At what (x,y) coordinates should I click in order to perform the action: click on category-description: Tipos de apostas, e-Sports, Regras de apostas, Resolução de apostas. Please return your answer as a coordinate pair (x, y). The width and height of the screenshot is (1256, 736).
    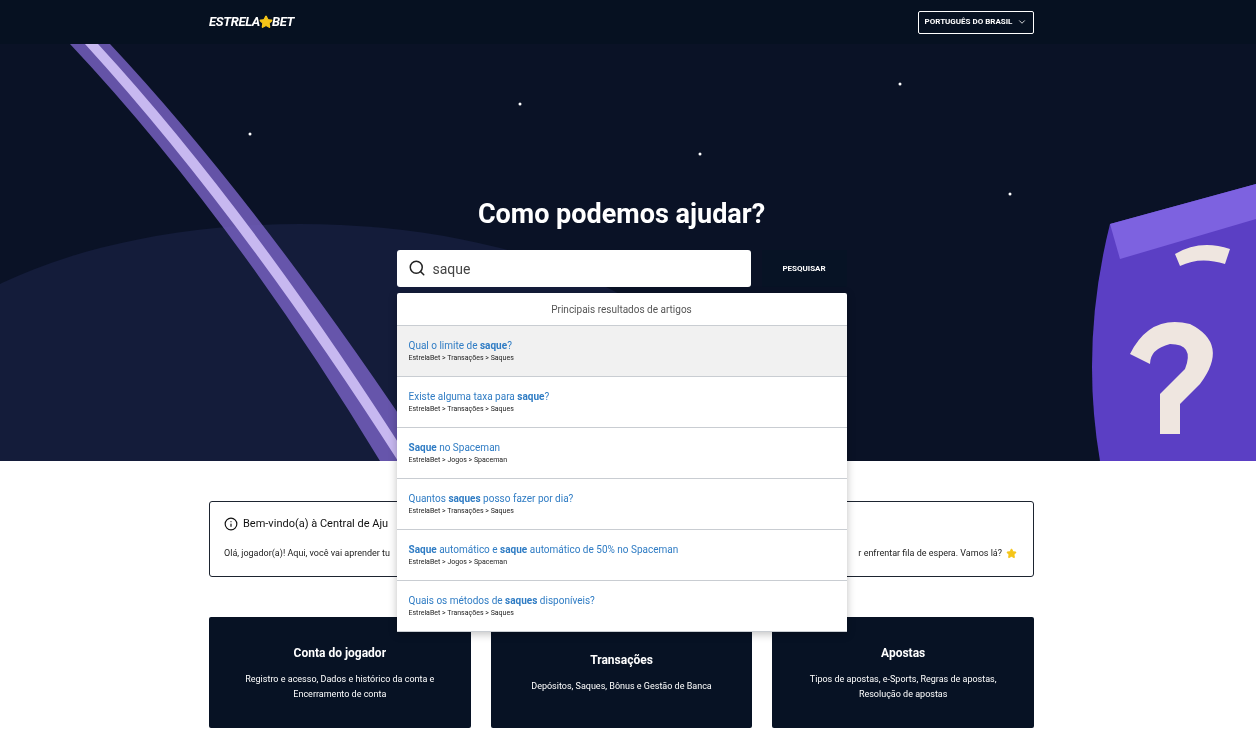
    Looking at the image, I should click on (903, 686).